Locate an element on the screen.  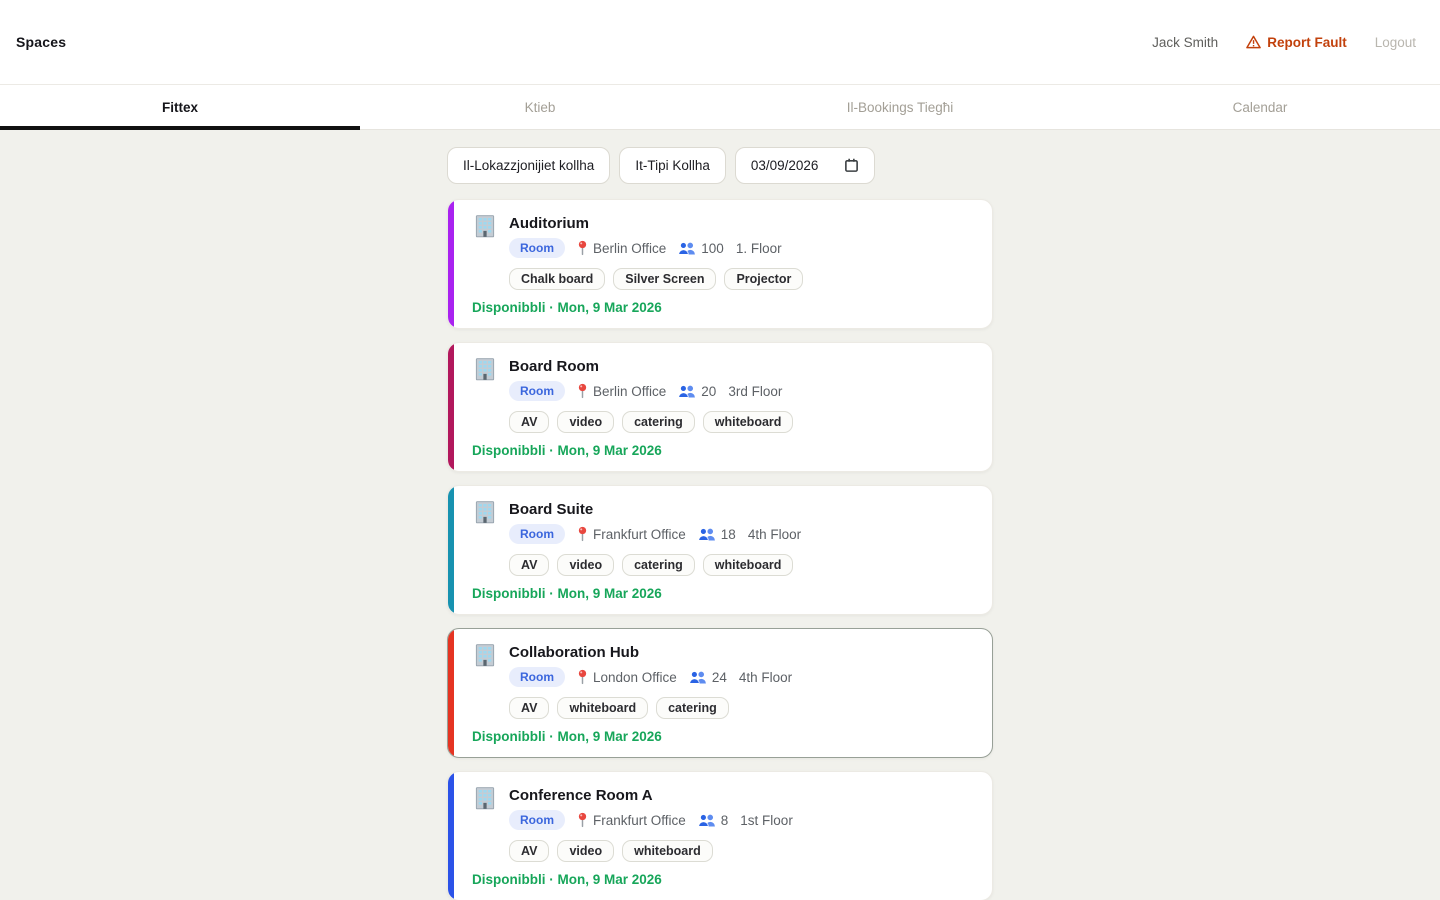
room-tags: Chalk board Silver Screen Projector is located at coordinates (742, 279).